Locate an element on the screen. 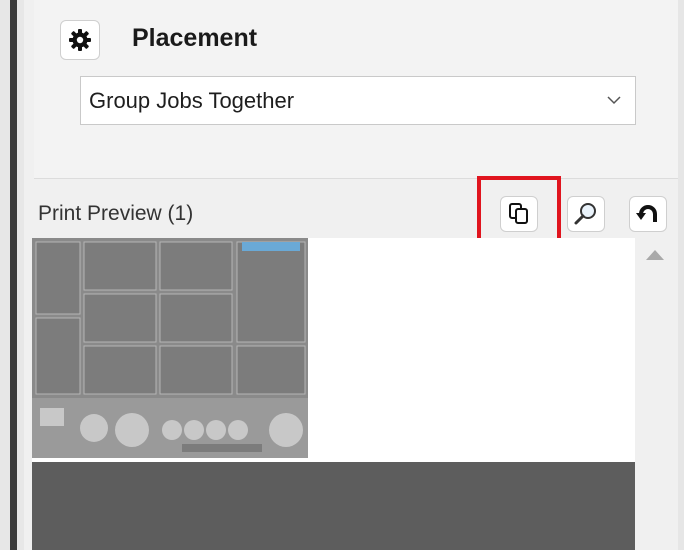  chevron-down-icon is located at coordinates (614, 100).